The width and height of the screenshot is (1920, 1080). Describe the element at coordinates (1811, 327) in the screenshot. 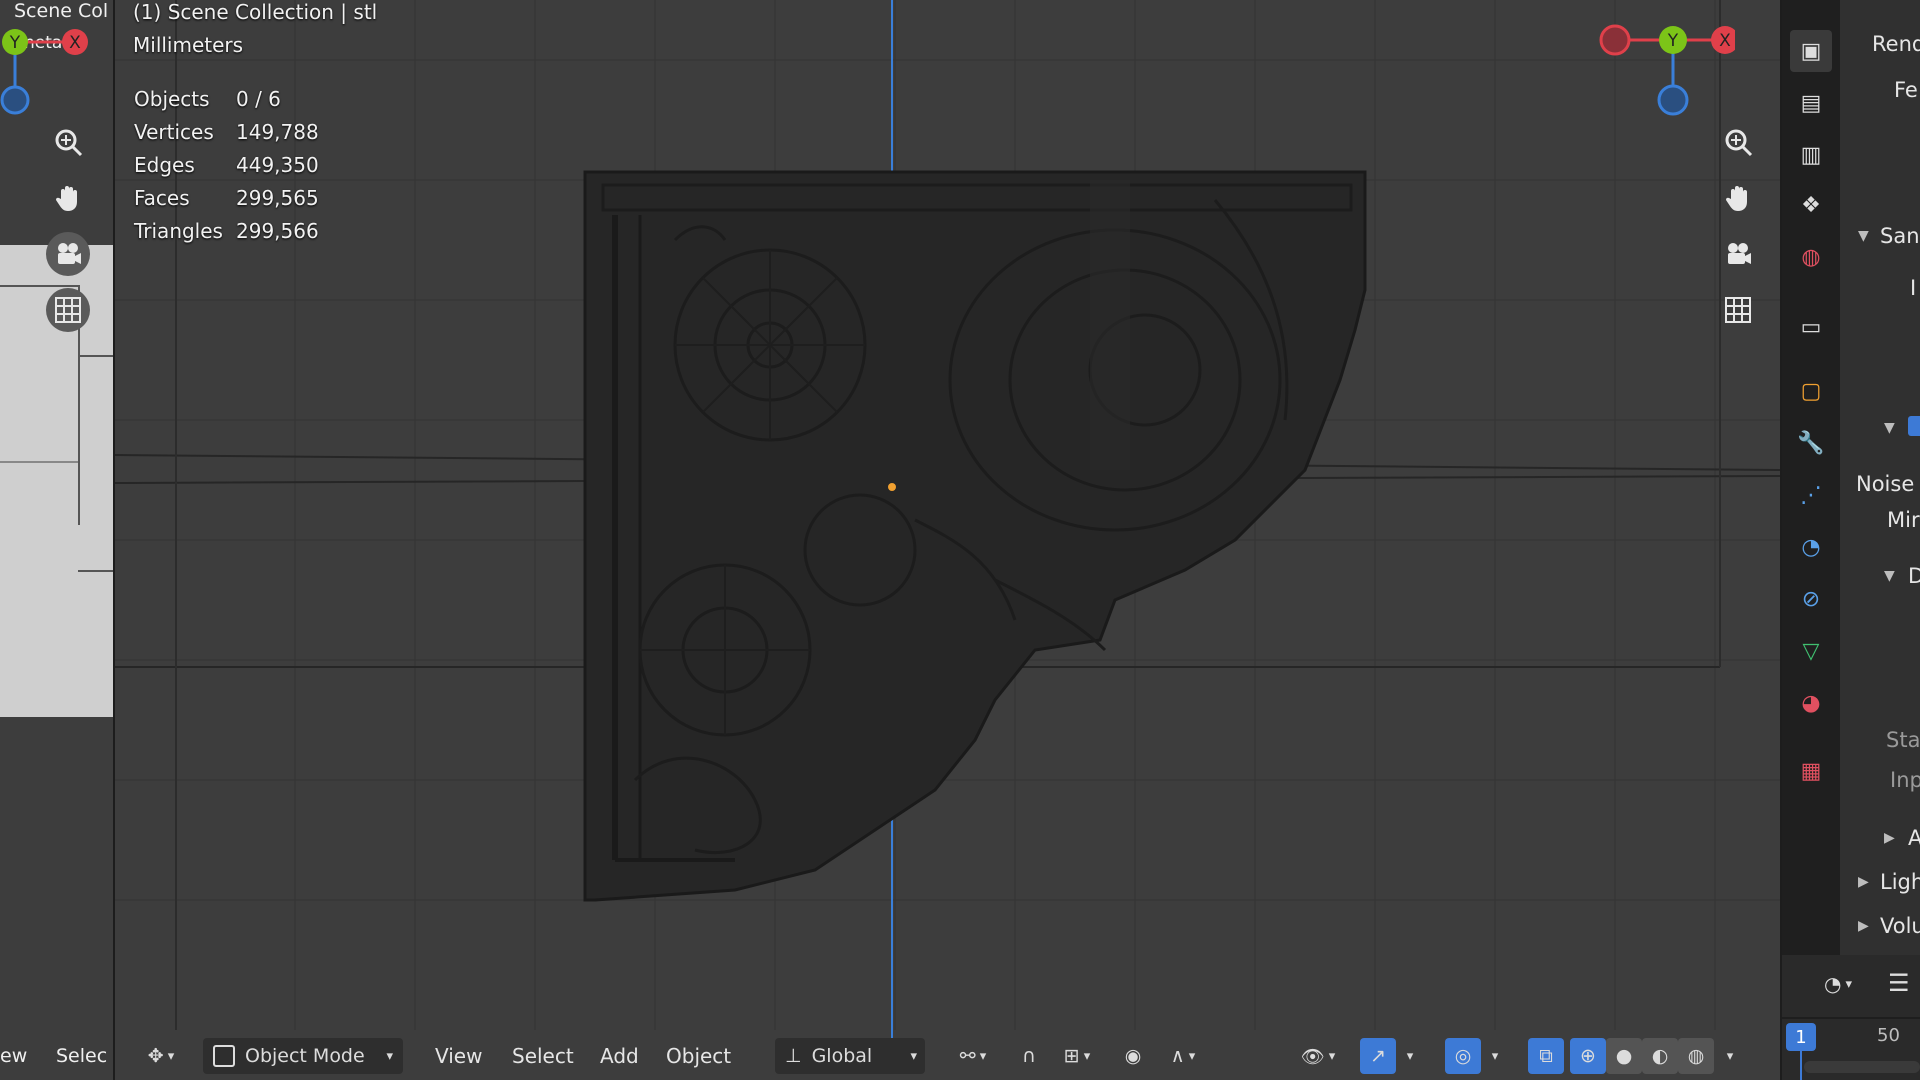

I see `tab-collection: ▭` at that location.